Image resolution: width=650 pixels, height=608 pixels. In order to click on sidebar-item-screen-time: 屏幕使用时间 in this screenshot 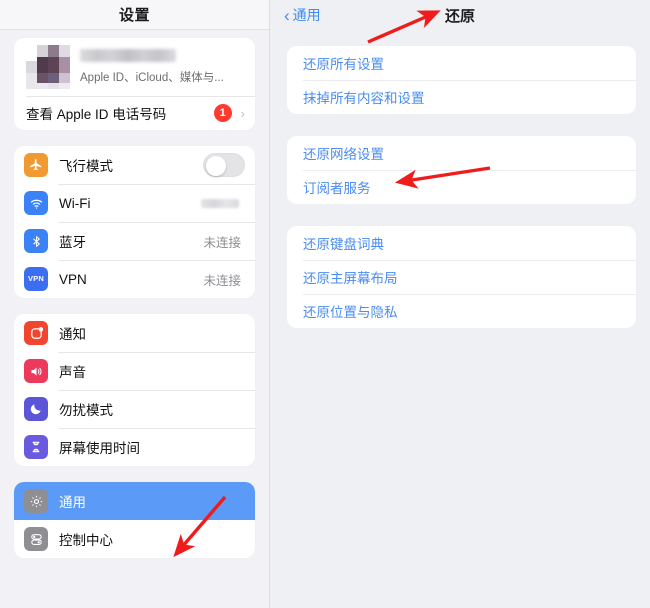, I will do `click(134, 447)`.